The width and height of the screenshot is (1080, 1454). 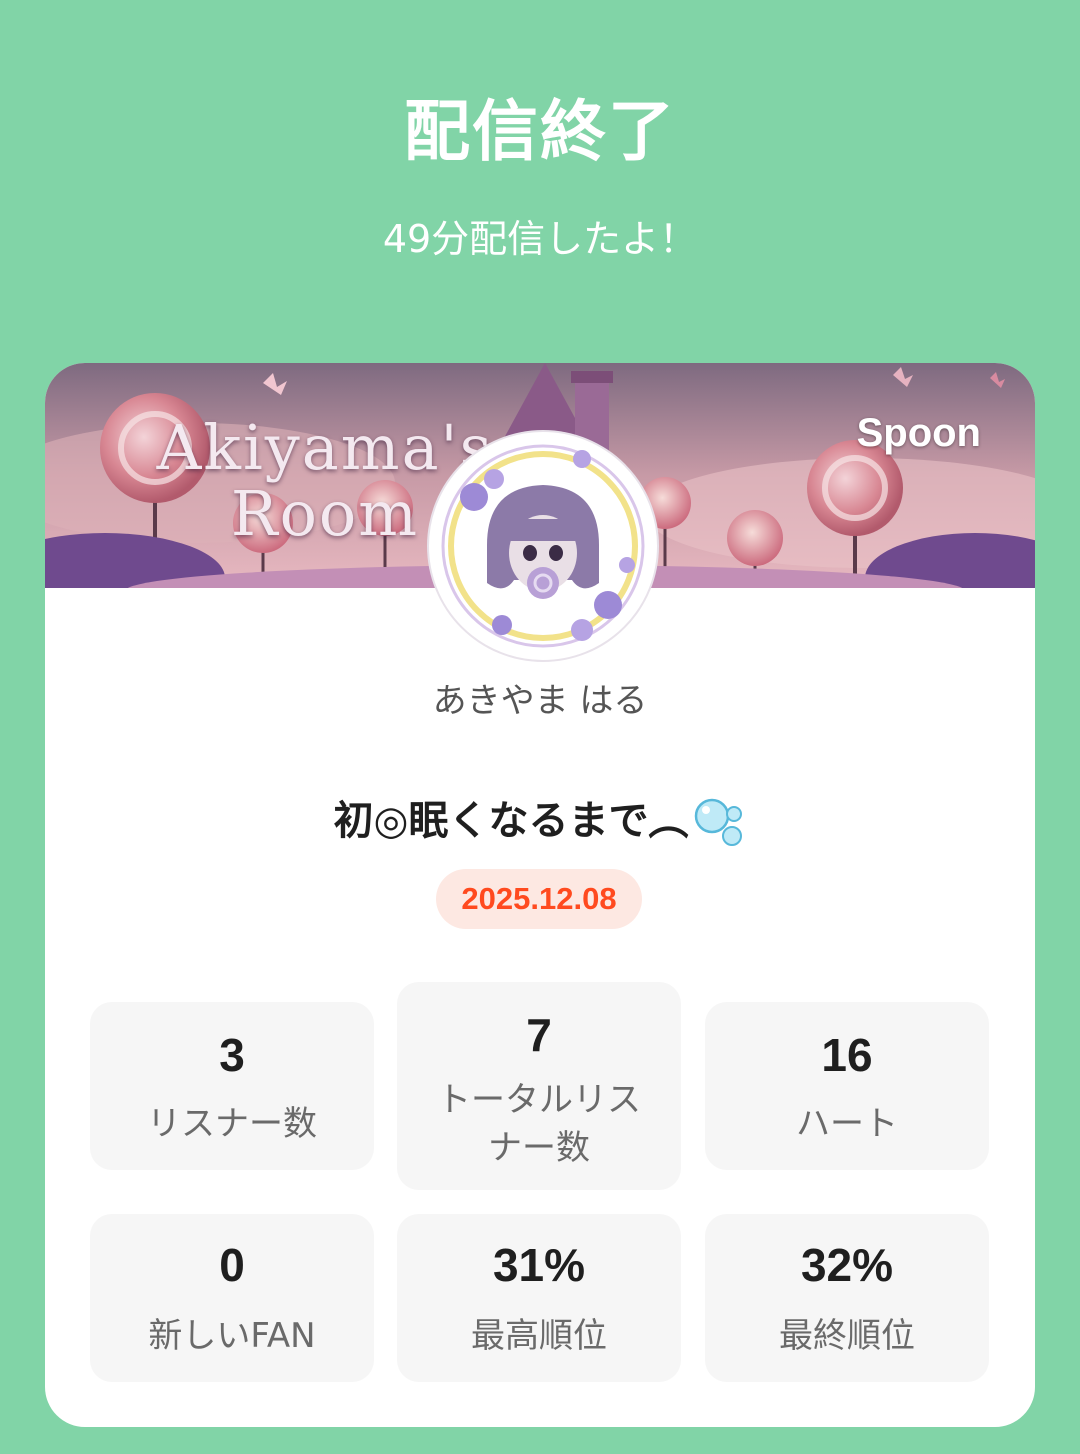 I want to click on stat-label: 最高順位, so click(x=539, y=1336).